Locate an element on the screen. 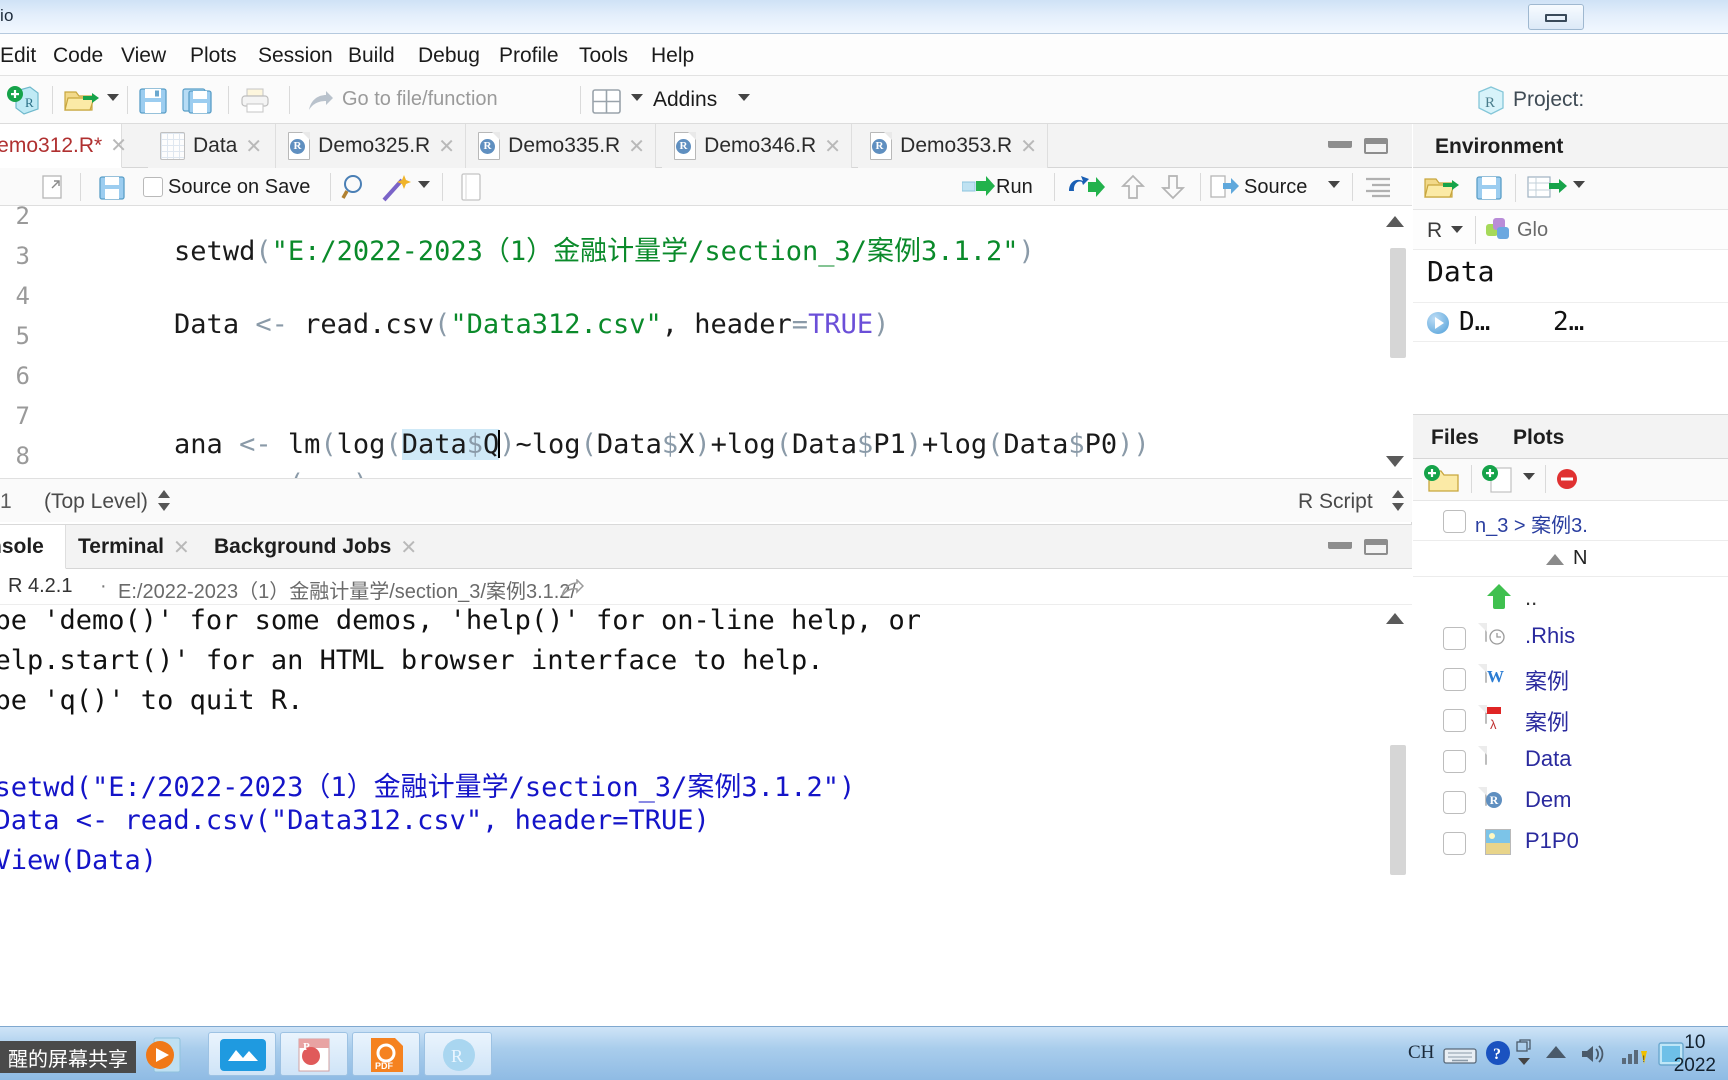 The width and height of the screenshot is (1728, 1080). volume-icon is located at coordinates (1594, 1054).